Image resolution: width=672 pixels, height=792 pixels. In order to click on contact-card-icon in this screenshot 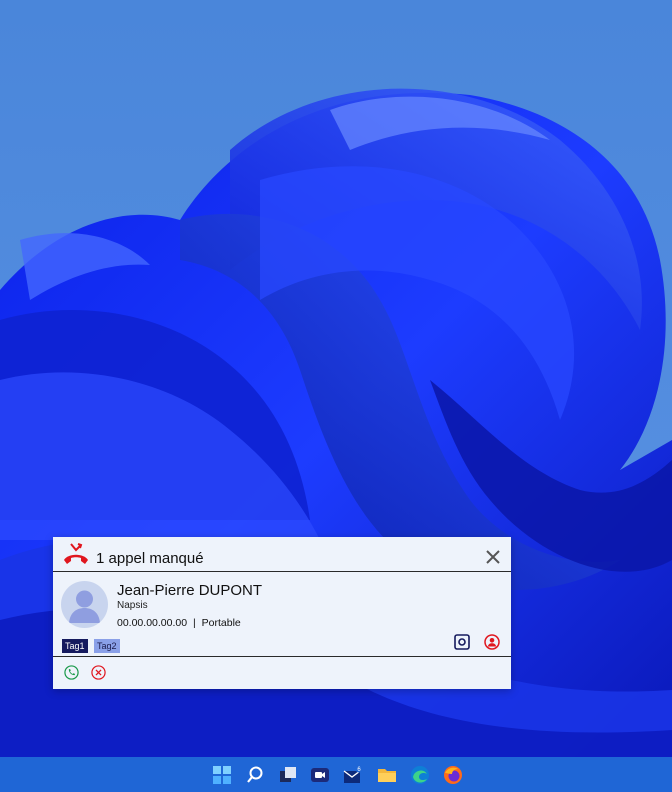, I will do `click(492, 642)`.